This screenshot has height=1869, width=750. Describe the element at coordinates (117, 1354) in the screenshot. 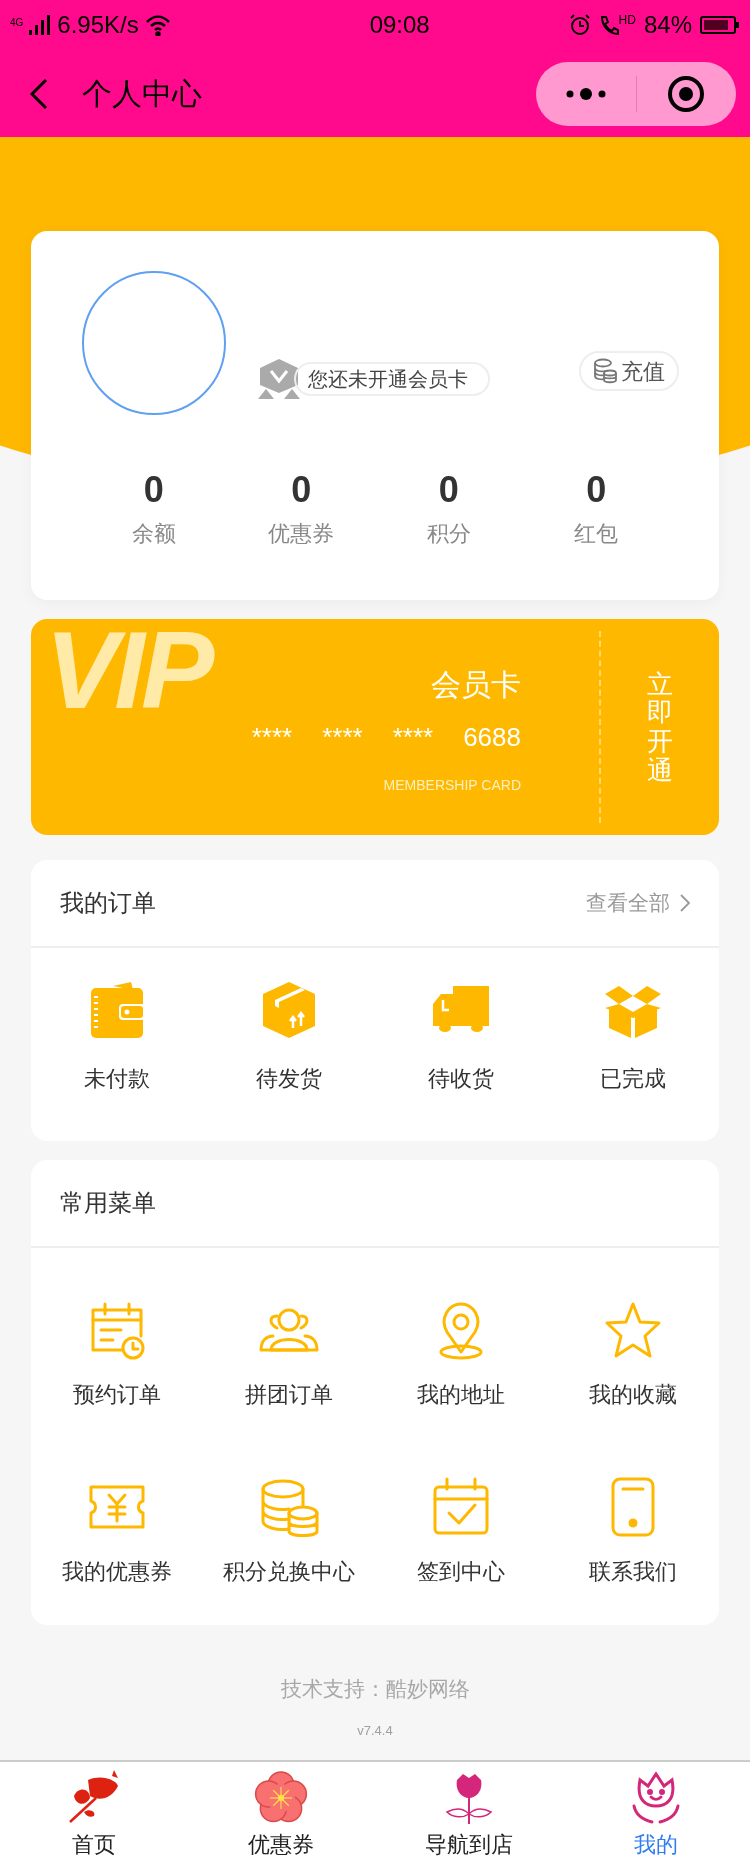

I see `menu-item: 预约订单` at that location.